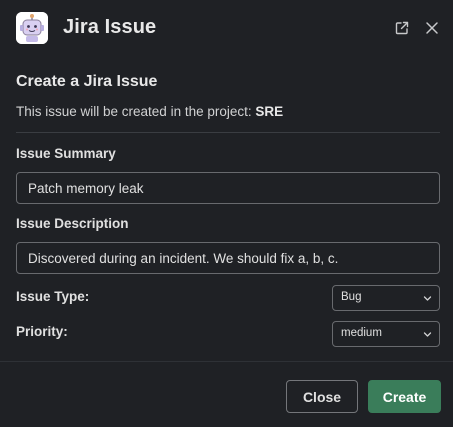 This screenshot has width=453, height=427. I want to click on create-button: Create, so click(404, 396).